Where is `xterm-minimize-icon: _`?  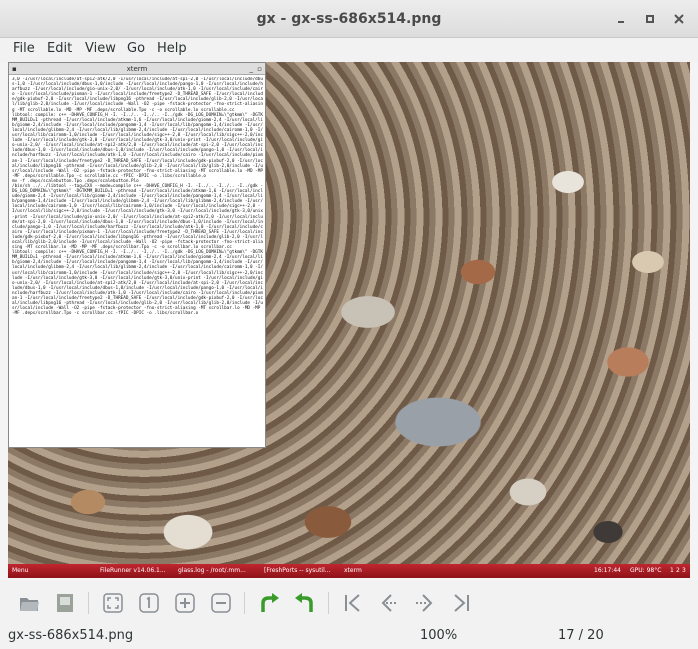
xterm-minimize-icon: _ is located at coordinates (251, 69).